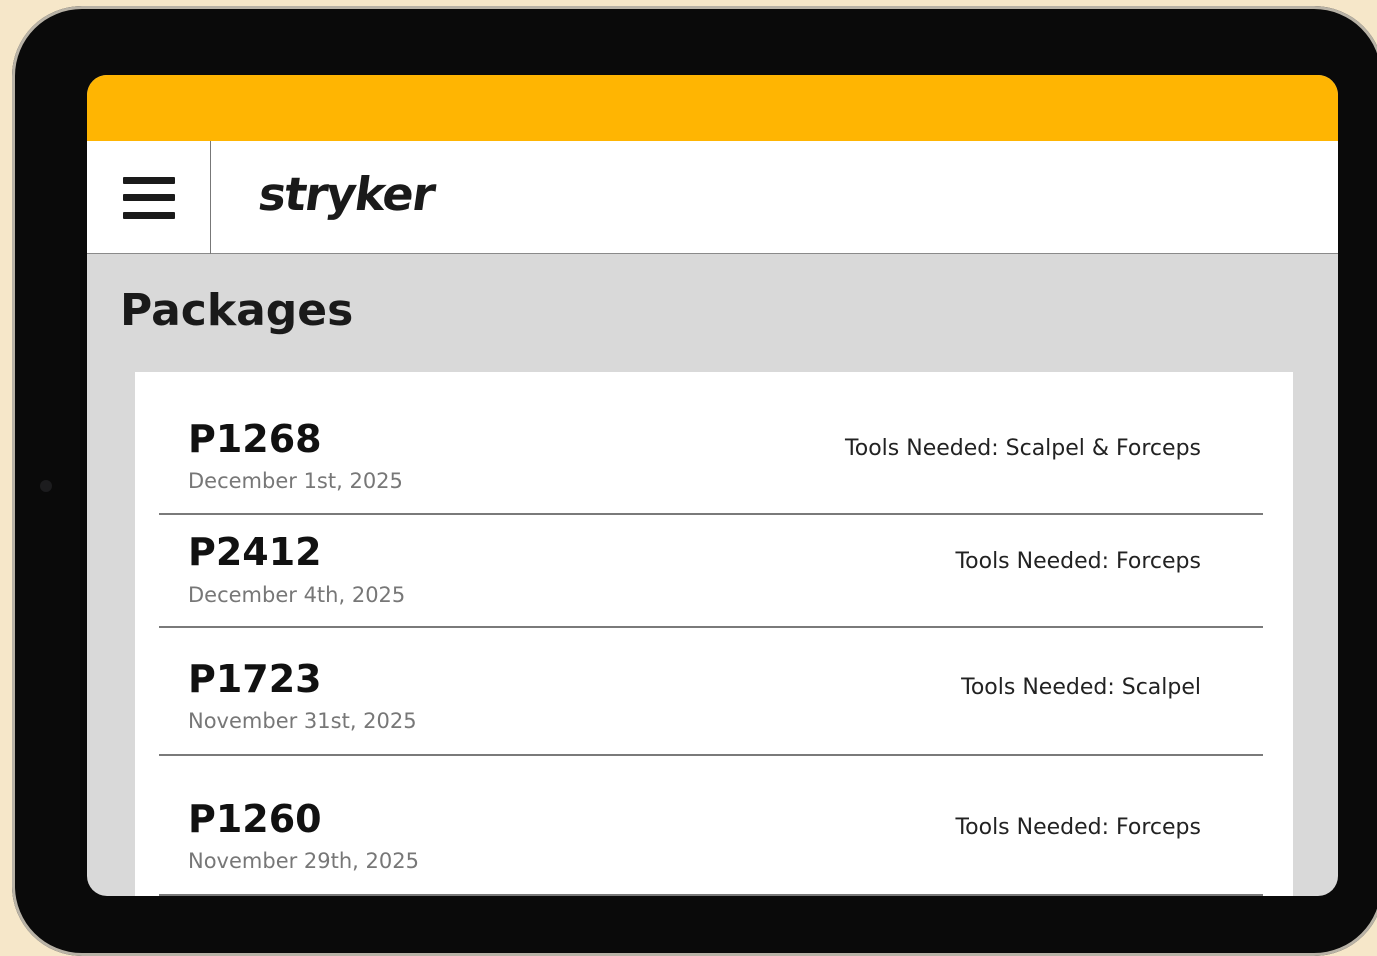 The height and width of the screenshot is (956, 1377). I want to click on package-id: P2412, so click(255, 552).